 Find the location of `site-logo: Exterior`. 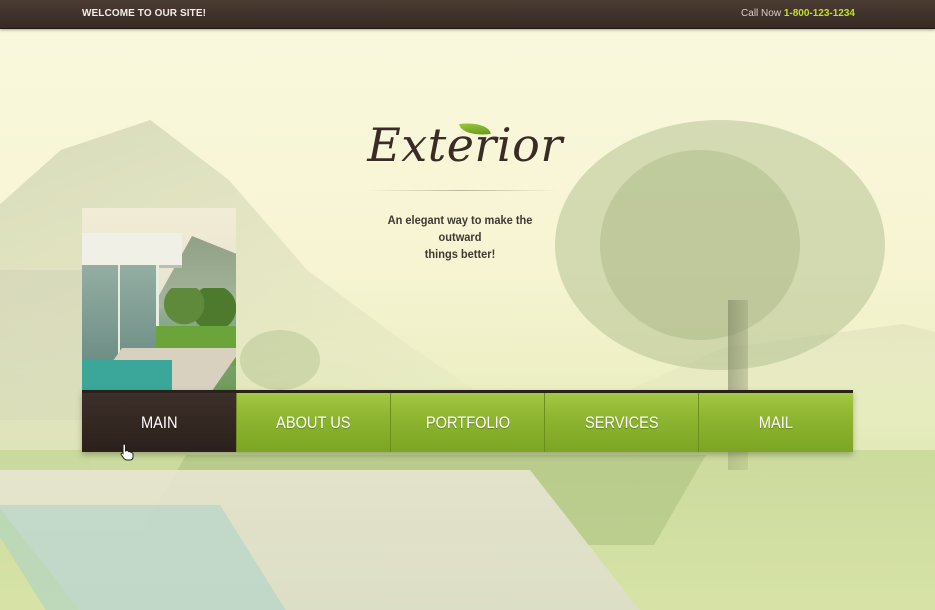

site-logo: Exterior is located at coordinates (465, 152).